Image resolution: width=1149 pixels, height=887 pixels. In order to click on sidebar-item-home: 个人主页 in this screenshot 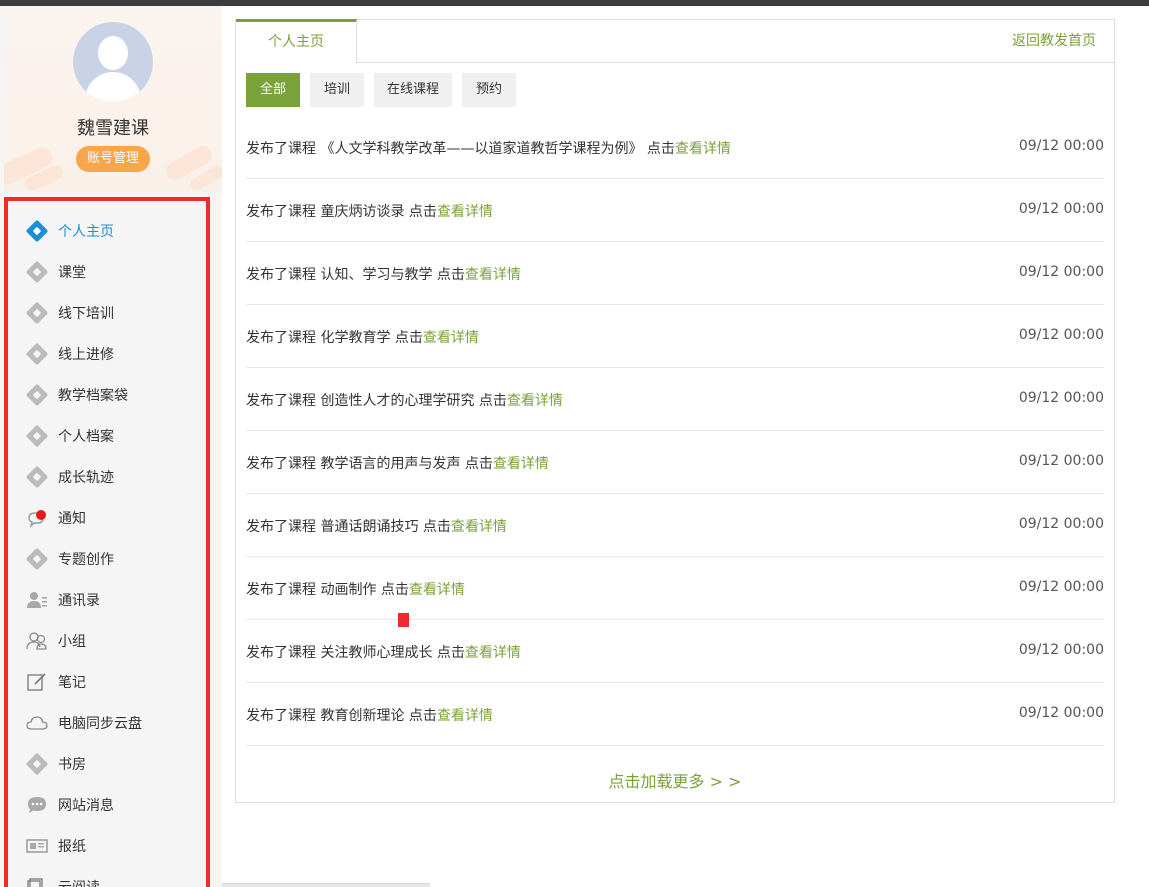, I will do `click(107, 230)`.